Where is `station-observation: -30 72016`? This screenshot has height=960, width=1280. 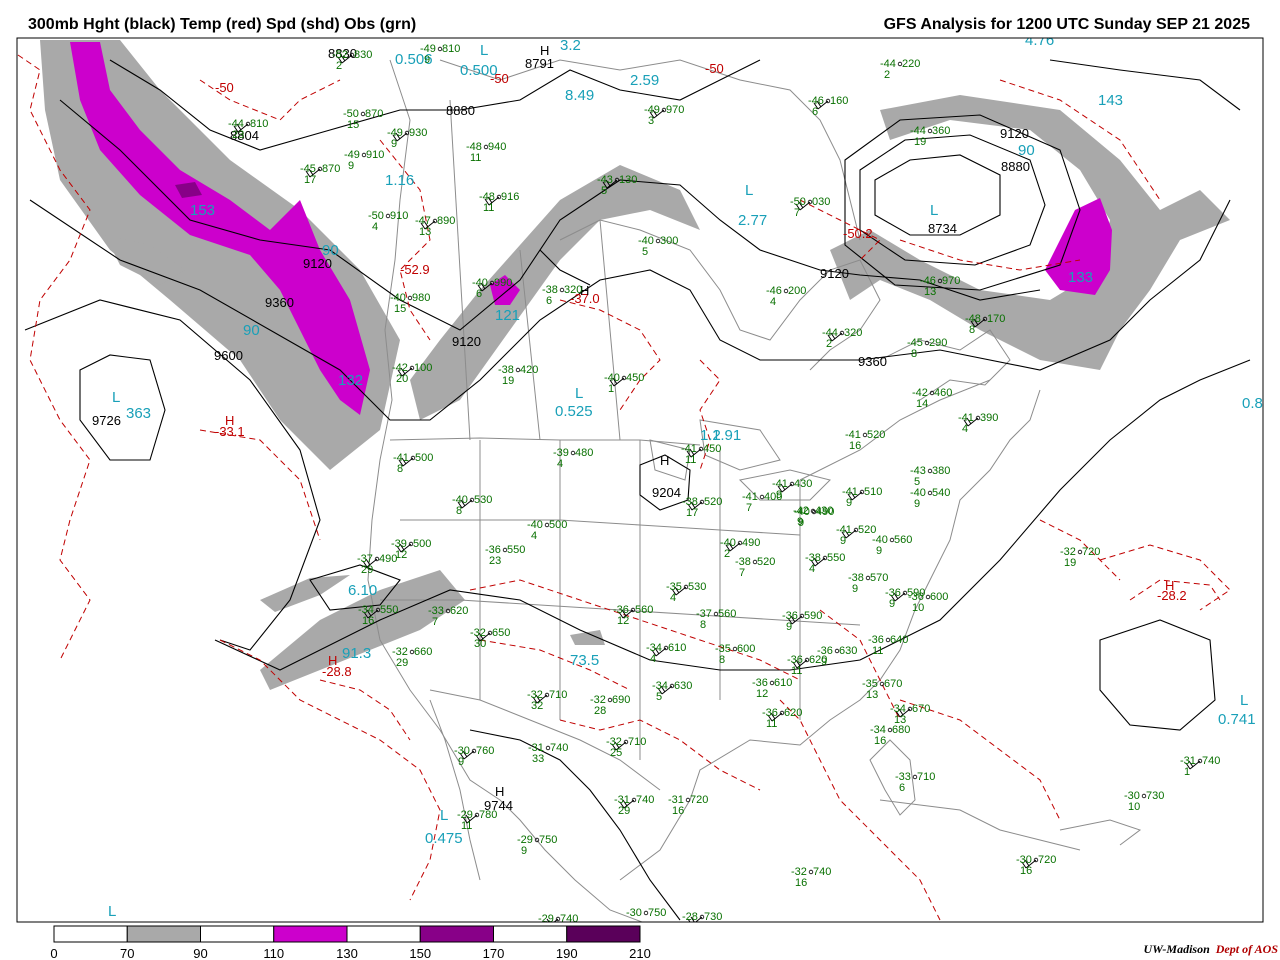
station-observation: -30 72016 is located at coordinates (1036, 865).